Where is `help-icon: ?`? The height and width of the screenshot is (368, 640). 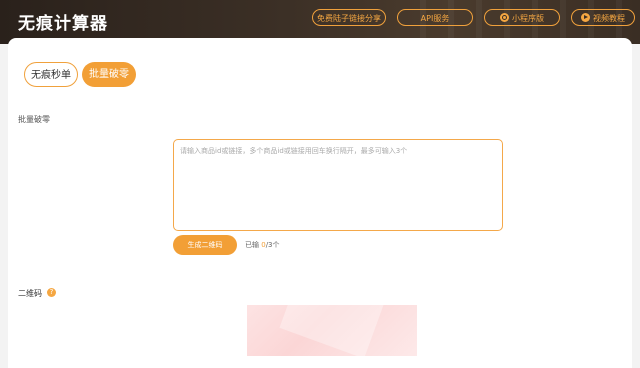 help-icon: ? is located at coordinates (51, 292).